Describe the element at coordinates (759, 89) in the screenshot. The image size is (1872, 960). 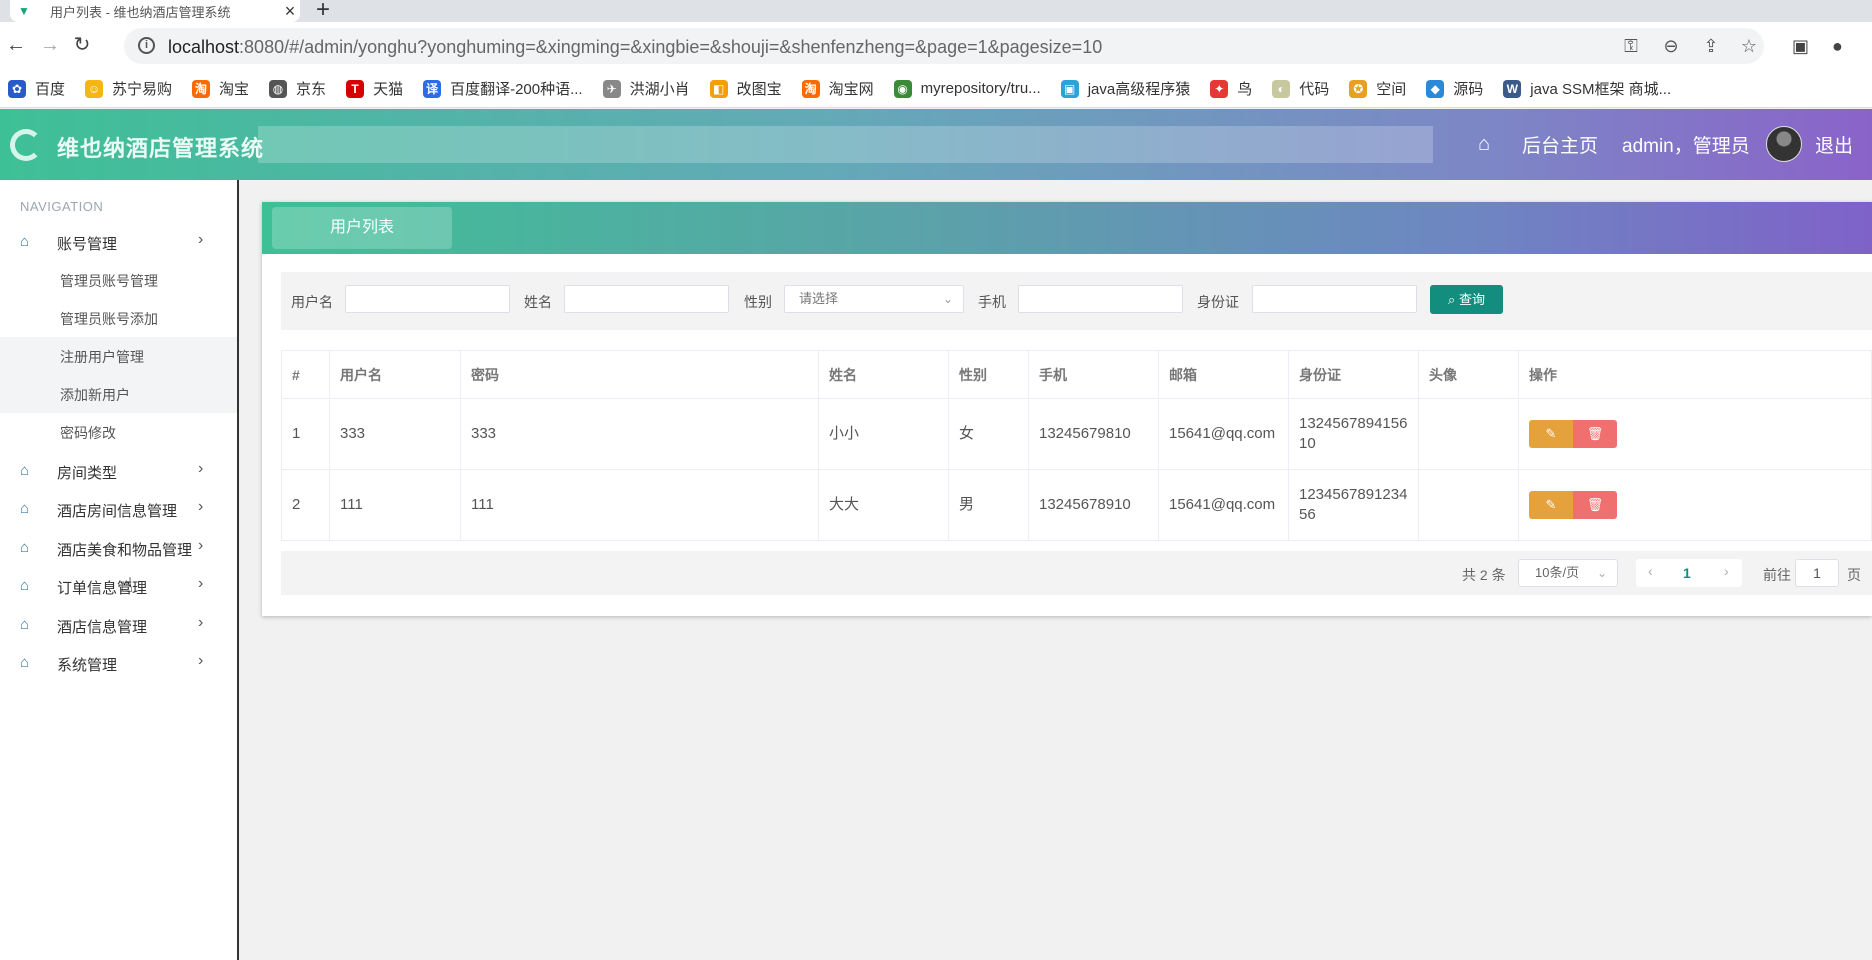
I see `bookmark-label: 改图宝` at that location.